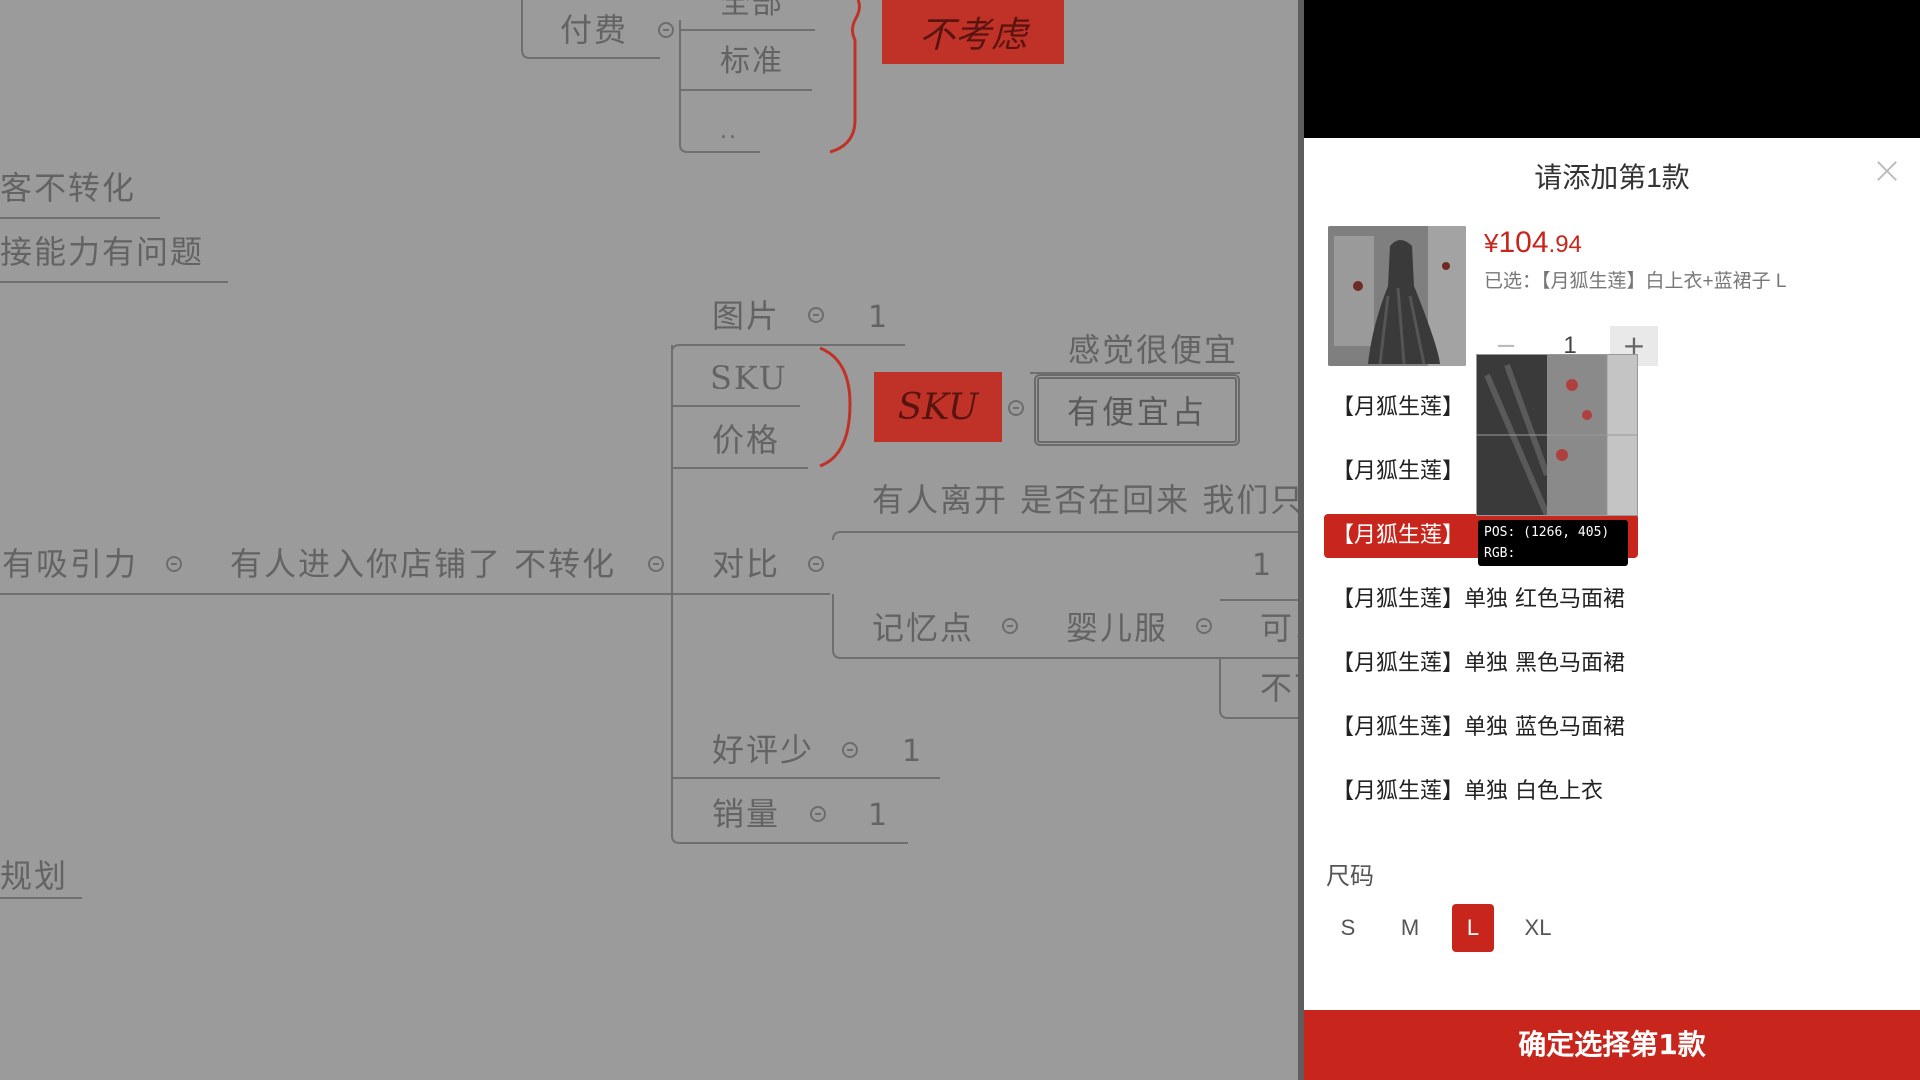  What do you see at coordinates (763, 750) in the screenshot?
I see `node-haoping: 好评少` at bounding box center [763, 750].